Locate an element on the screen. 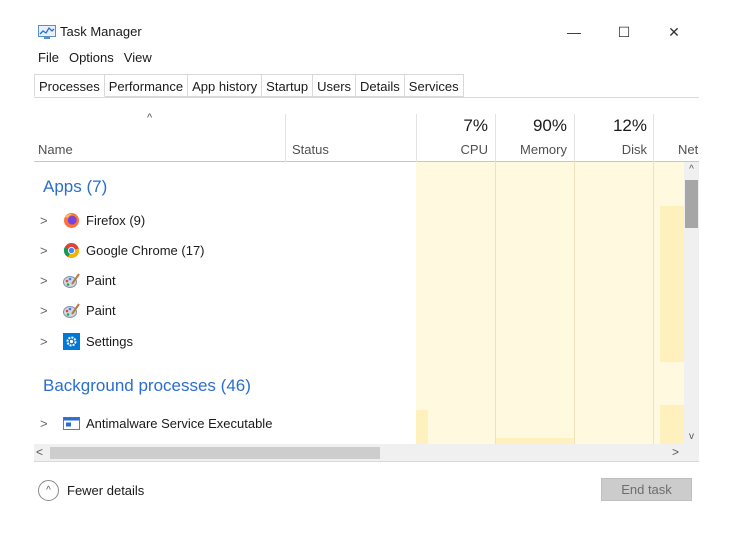  tab-startup: Startup is located at coordinates (288, 85).